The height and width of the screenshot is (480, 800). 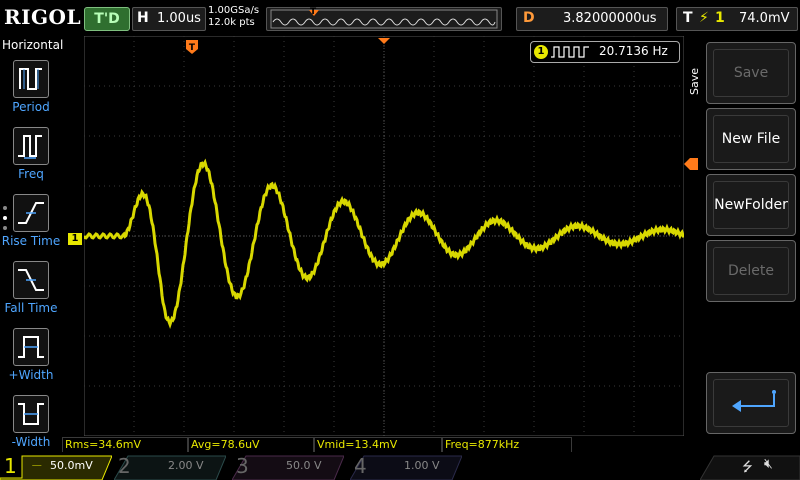 What do you see at coordinates (124, 466) in the screenshot?
I see `channel-2-number: 2` at bounding box center [124, 466].